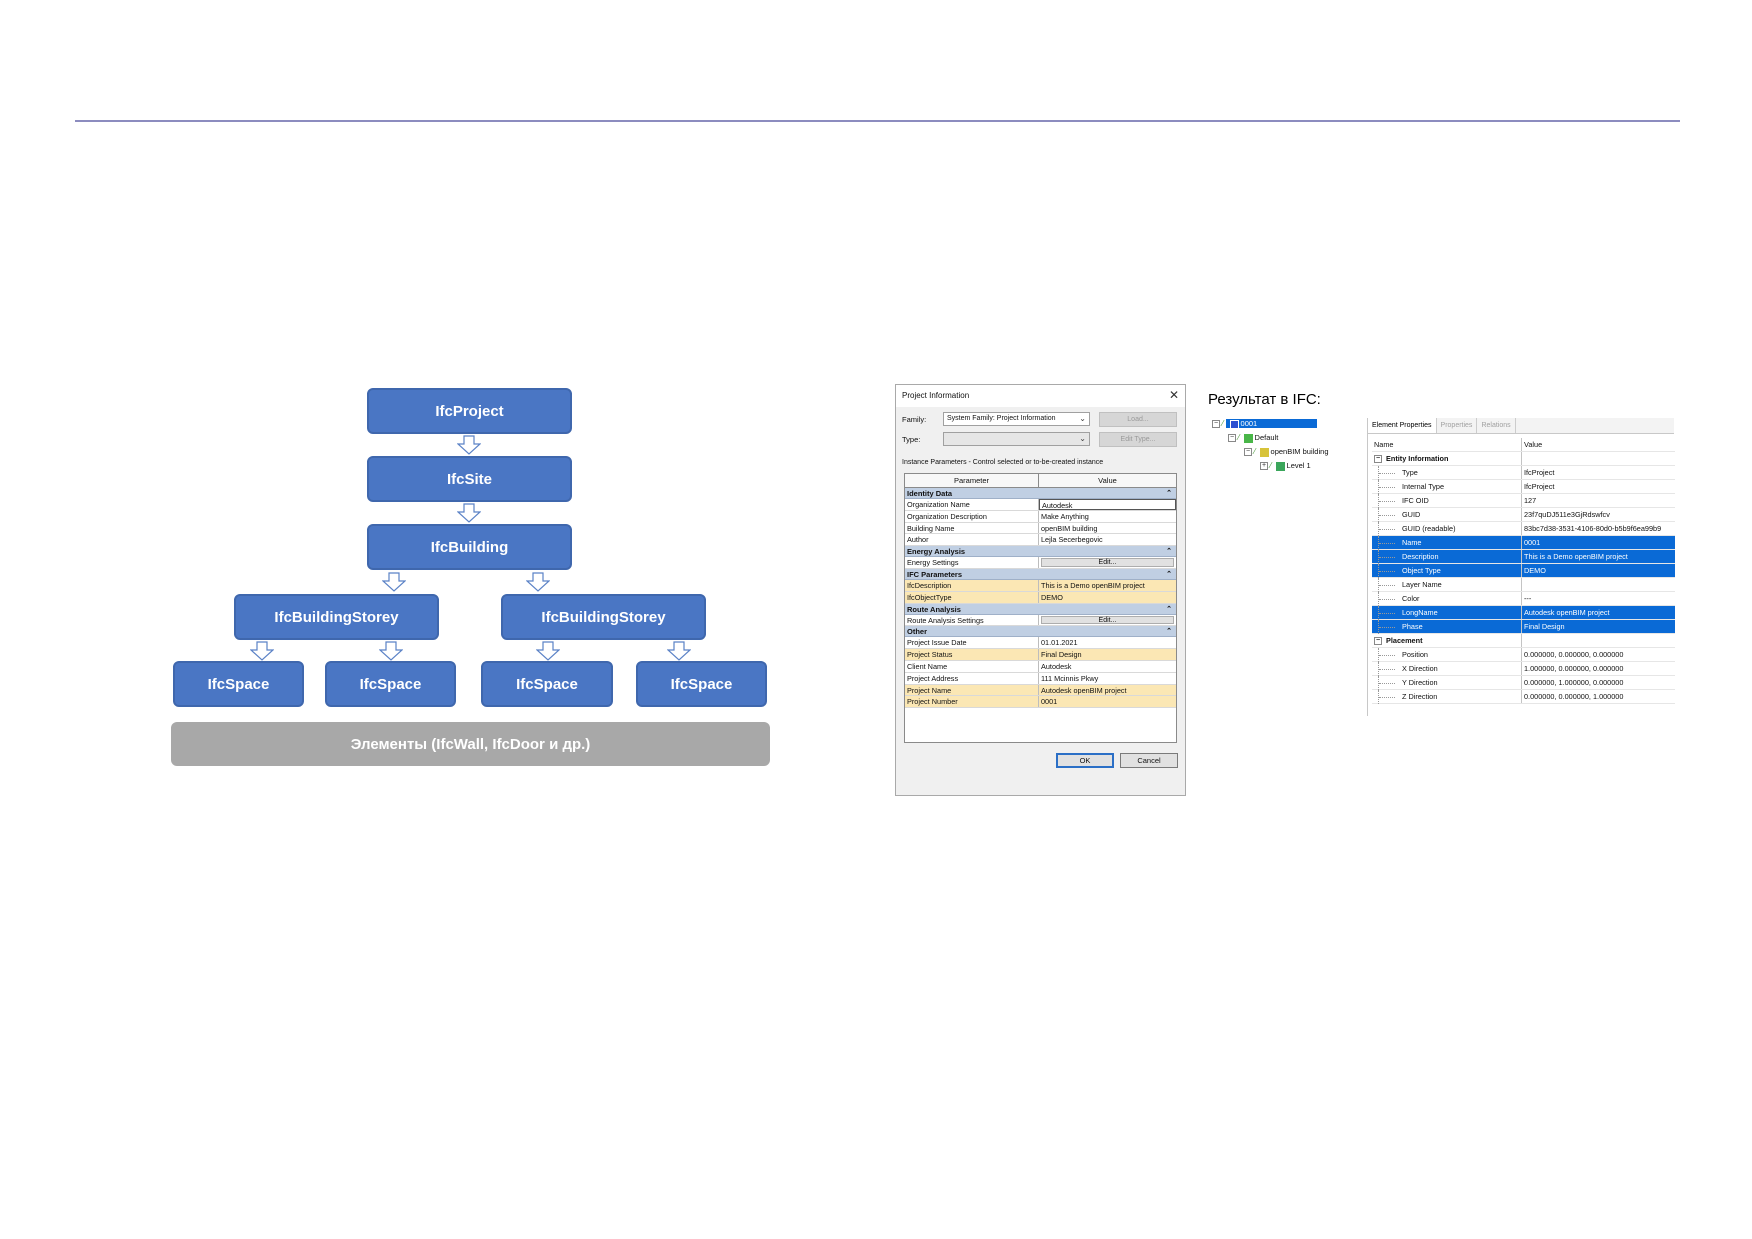 This screenshot has width=1752, height=1239. Describe the element at coordinates (917, 632) in the screenshot. I see `group-label: Other` at that location.